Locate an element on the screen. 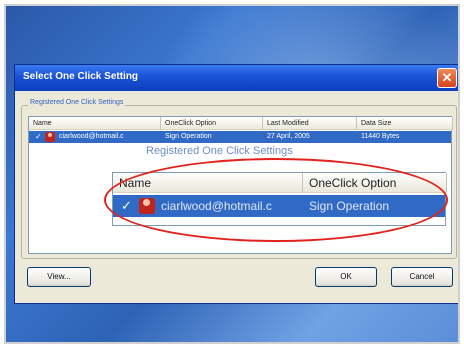  row-modified: 27 April, 2005 is located at coordinates (288, 136).